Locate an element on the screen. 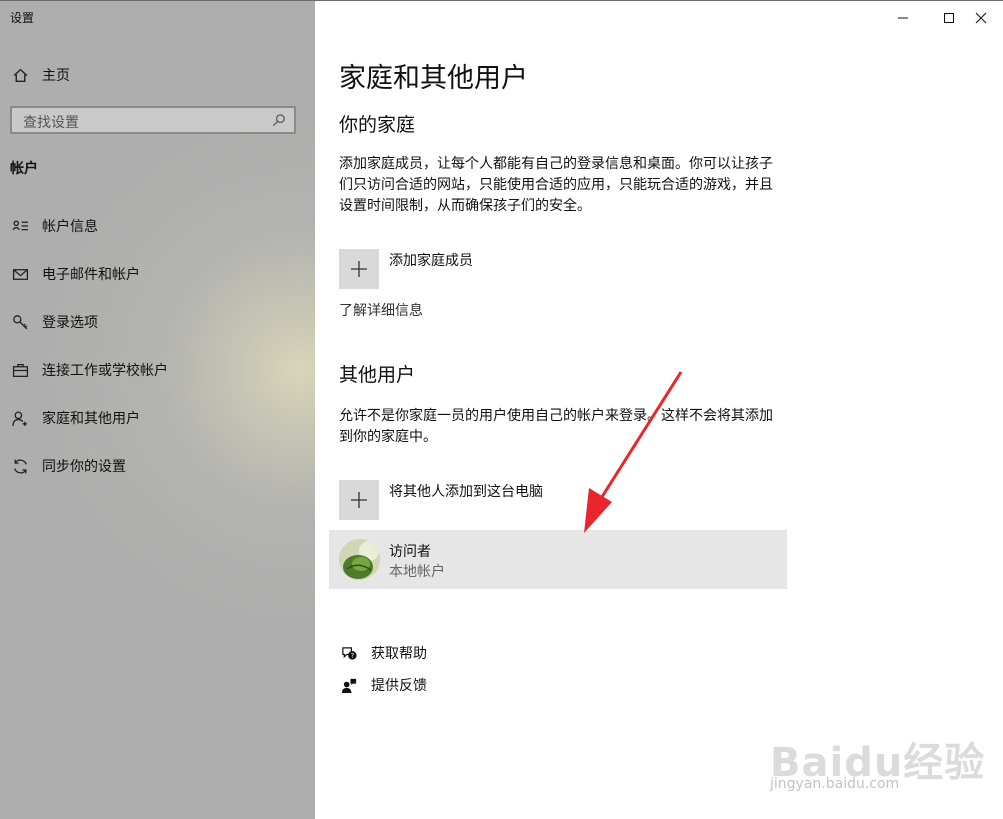 The image size is (1003, 819). sidebar-item-signin-options: 登录选项 is located at coordinates (54, 322).